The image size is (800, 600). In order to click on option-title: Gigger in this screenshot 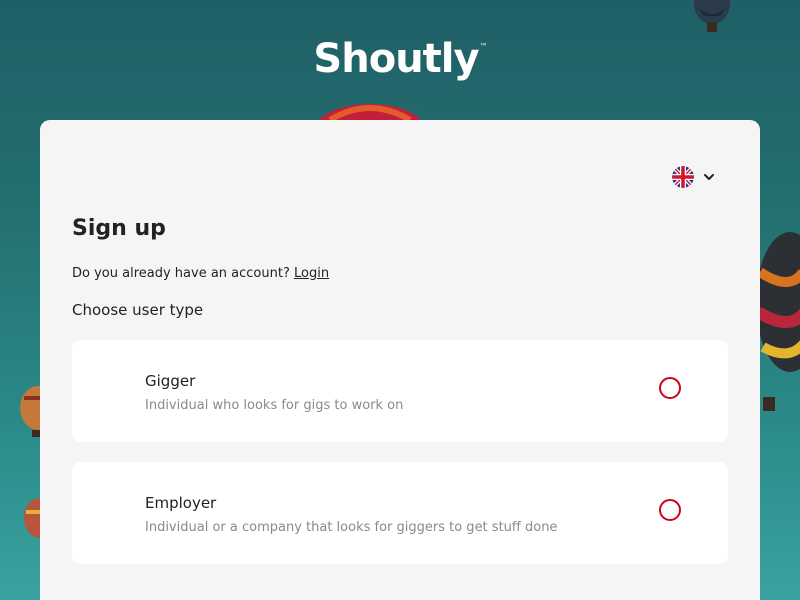, I will do `click(170, 381)`.